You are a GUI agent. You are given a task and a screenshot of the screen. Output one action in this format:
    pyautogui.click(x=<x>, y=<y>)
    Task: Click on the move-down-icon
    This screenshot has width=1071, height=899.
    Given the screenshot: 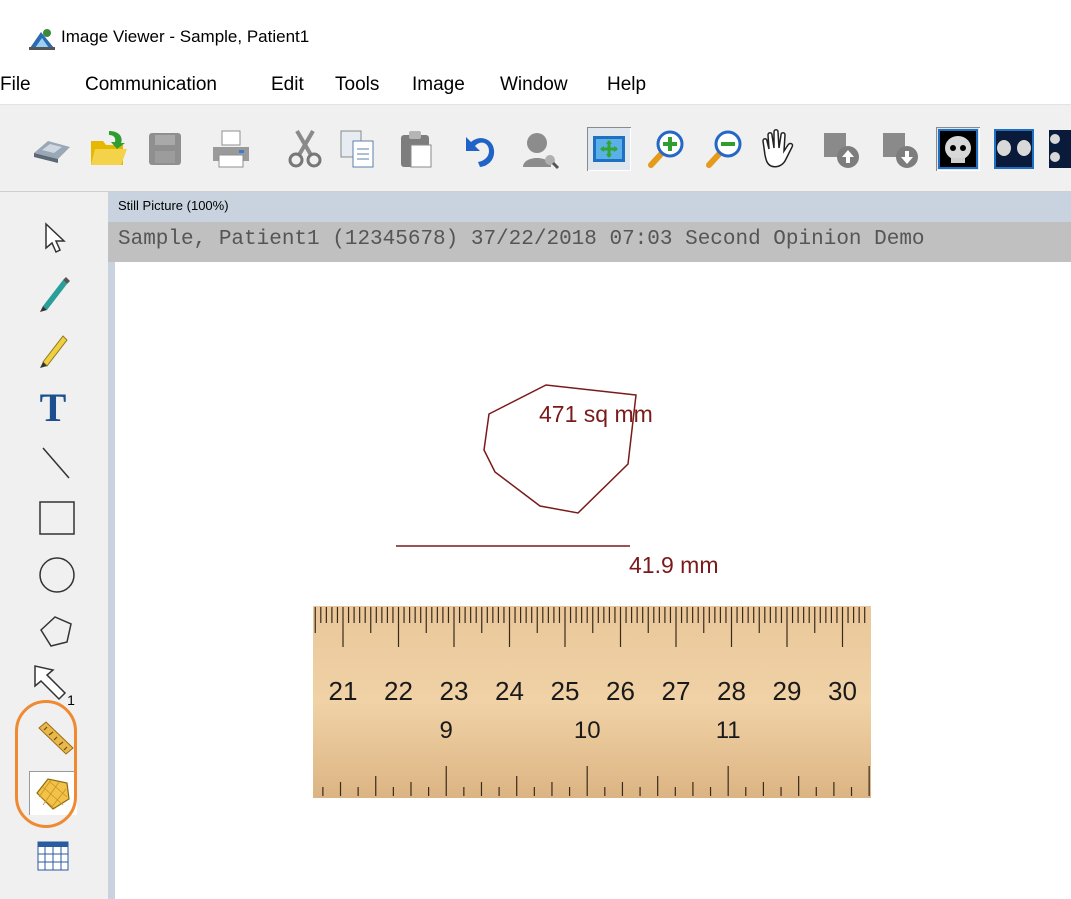 What is the action you would take?
    pyautogui.click(x=900, y=150)
    